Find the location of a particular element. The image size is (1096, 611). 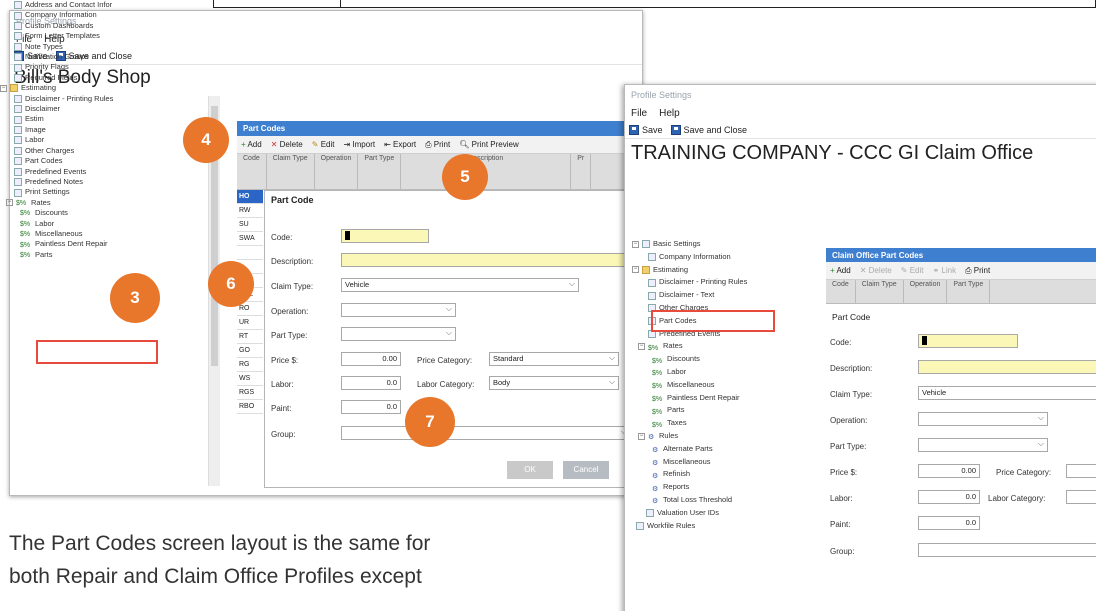

menu-help: Help is located at coordinates (669, 113).